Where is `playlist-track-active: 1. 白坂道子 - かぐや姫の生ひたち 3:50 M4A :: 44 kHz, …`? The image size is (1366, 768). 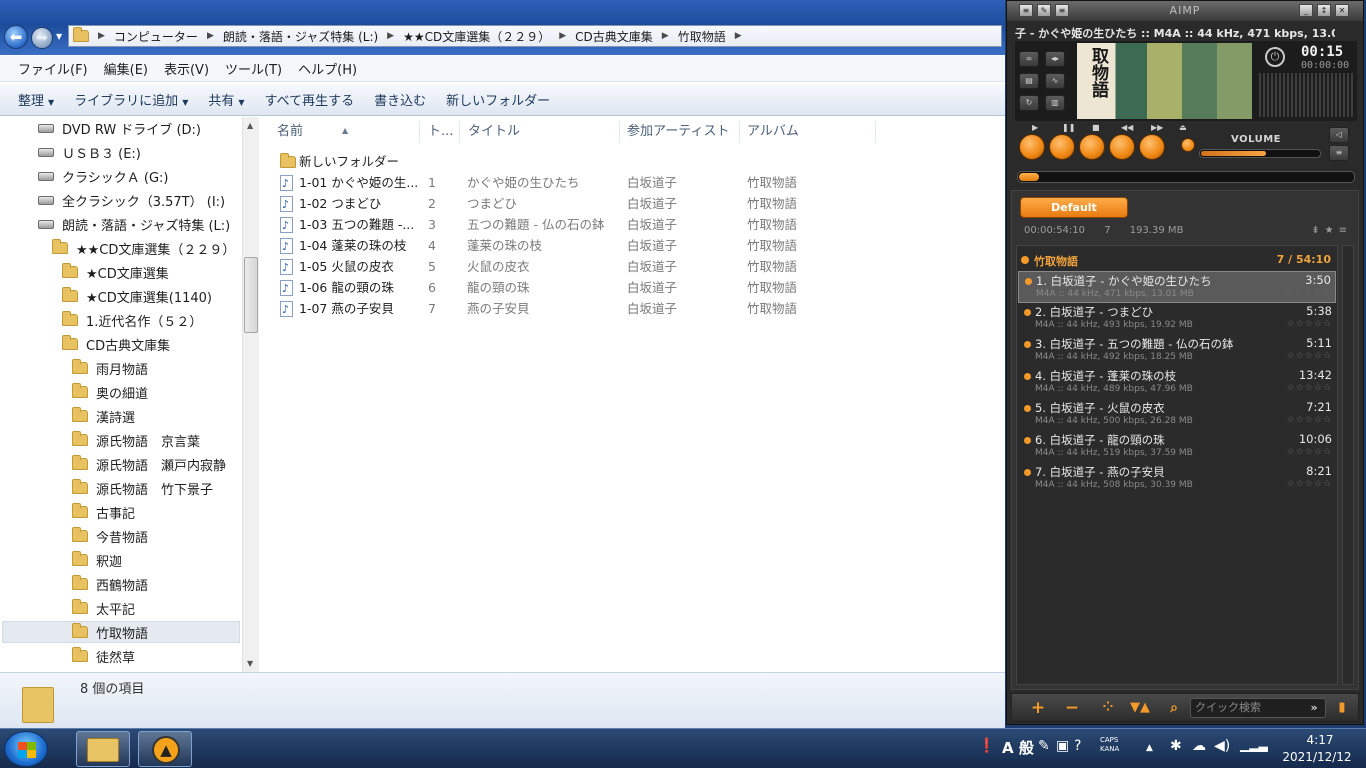
playlist-track-active: 1. 白坂道子 - かぐや姫の生ひたち 3:50 M4A :: 44 kHz, … is located at coordinates (1177, 287).